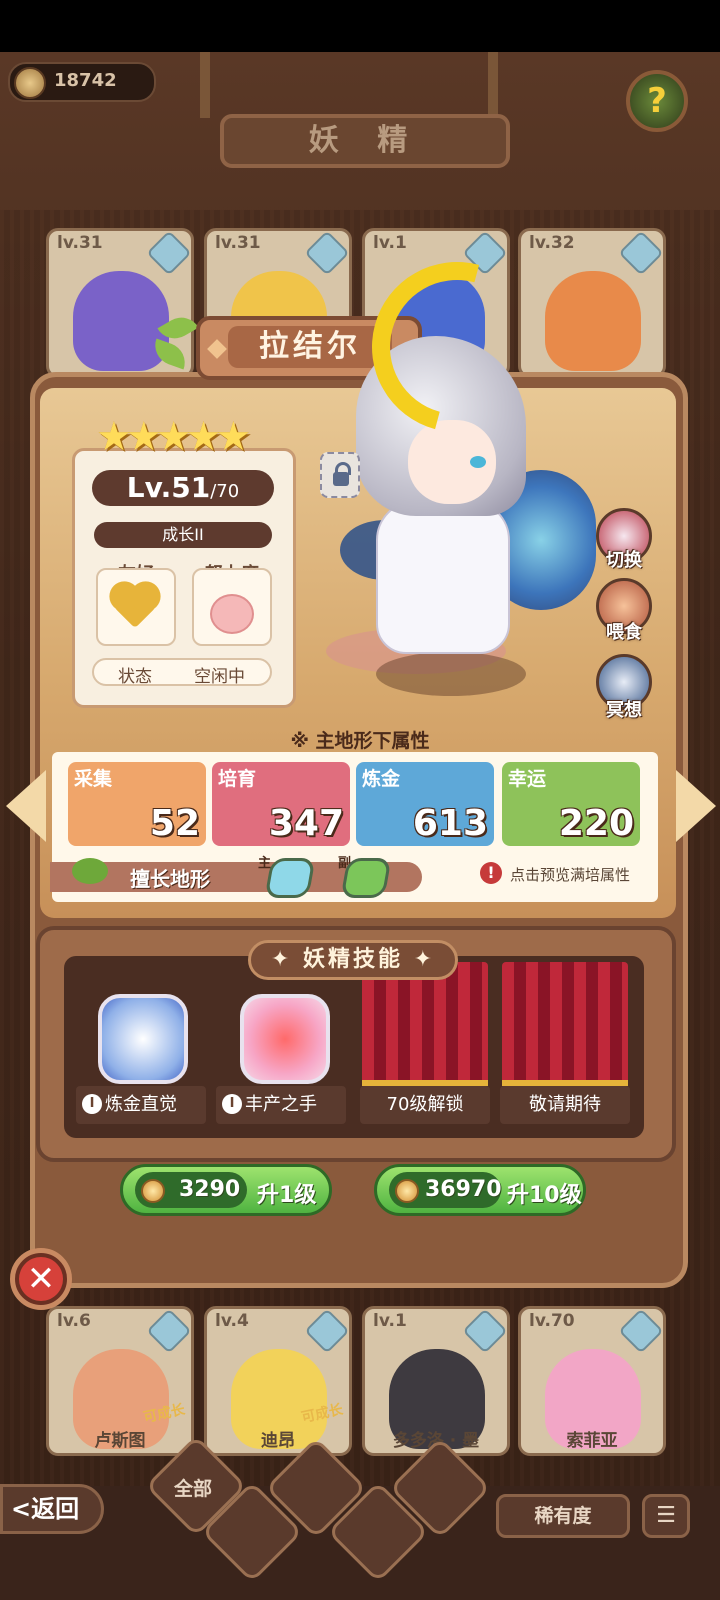  Describe the element at coordinates (52, 1509) in the screenshot. I see `back-button: <返回` at that location.